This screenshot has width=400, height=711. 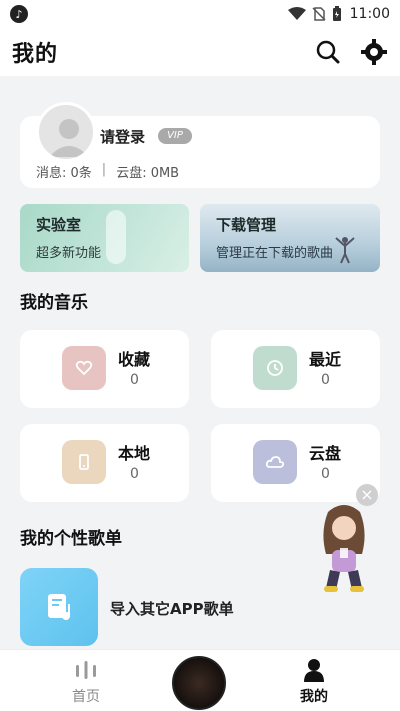 I want to click on bottom-navigation: 首页 我的, so click(x=200, y=680).